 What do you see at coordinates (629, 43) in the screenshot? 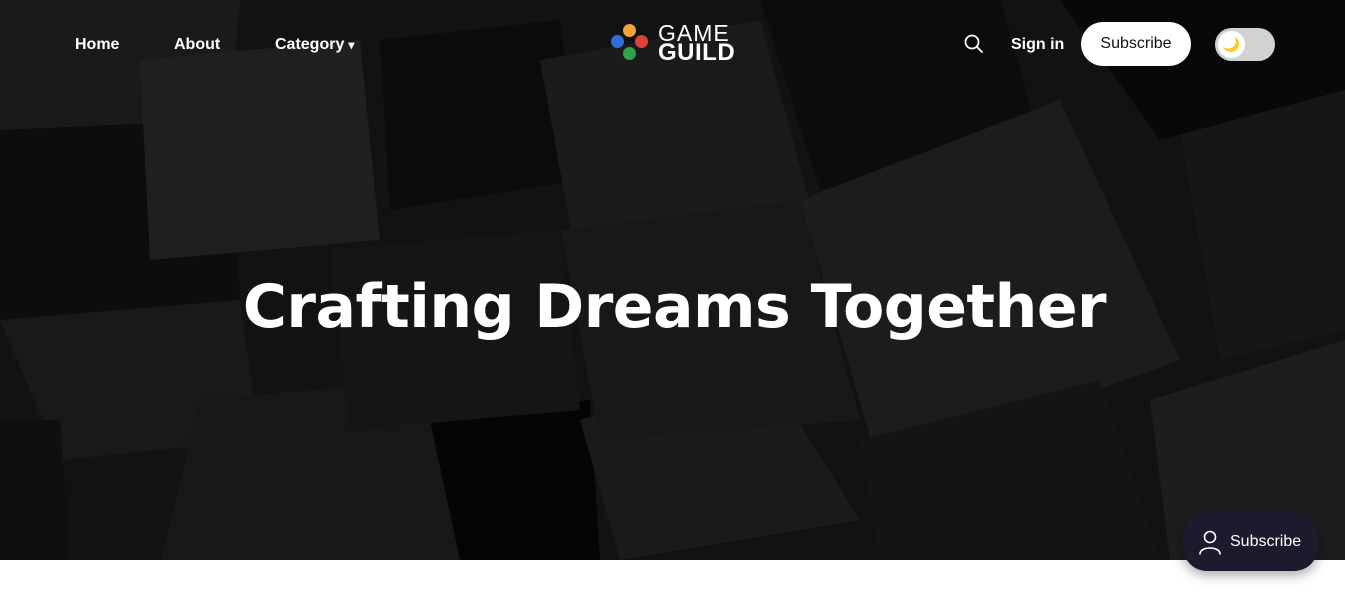
I see `logo-dots-icon` at bounding box center [629, 43].